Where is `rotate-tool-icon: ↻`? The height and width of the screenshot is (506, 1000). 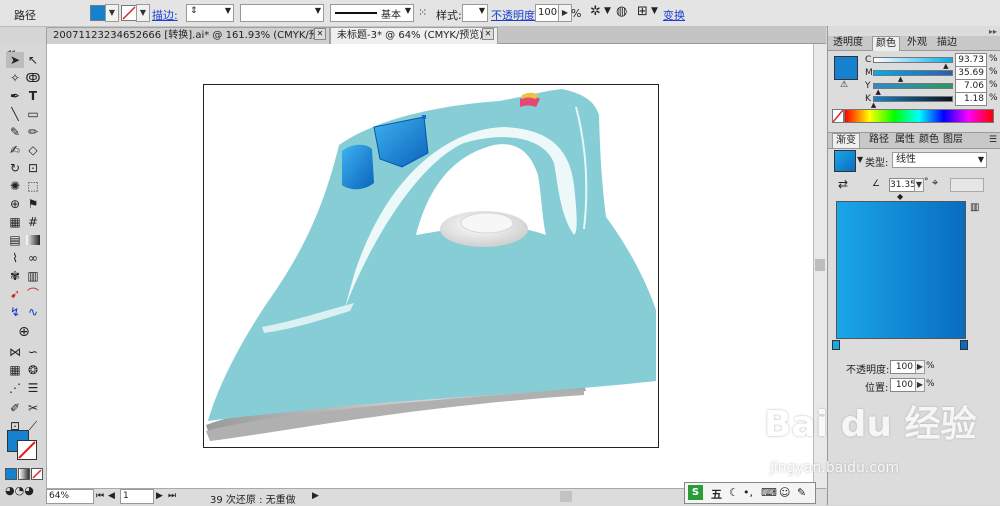
rotate-tool-icon: ↻ is located at coordinates (15, 168).